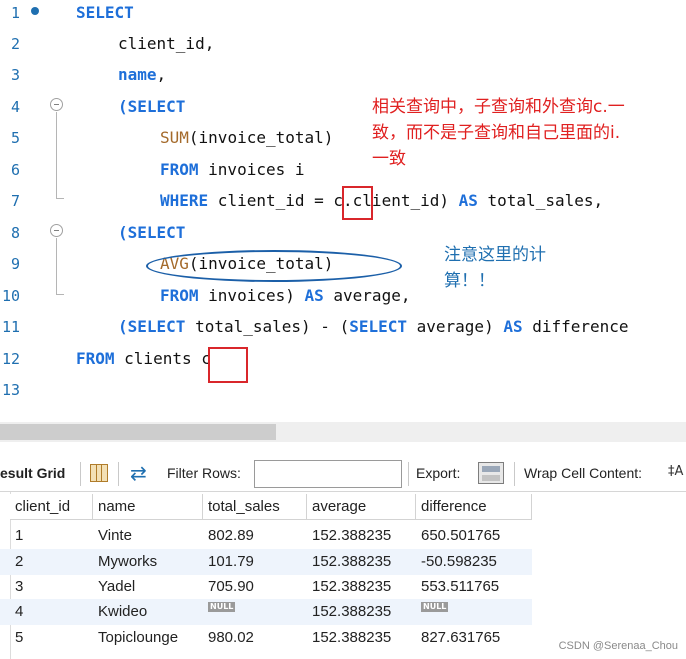  I want to click on code-line-6: FROM invoices i, so click(232, 170).